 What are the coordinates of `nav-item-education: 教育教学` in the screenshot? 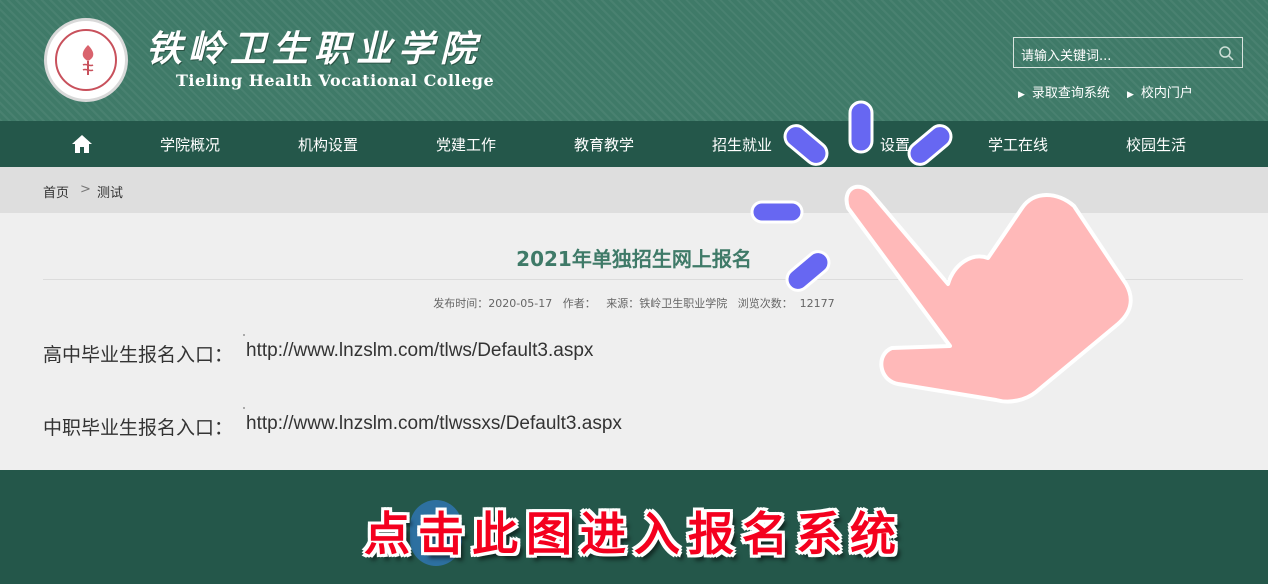 It's located at (604, 144).